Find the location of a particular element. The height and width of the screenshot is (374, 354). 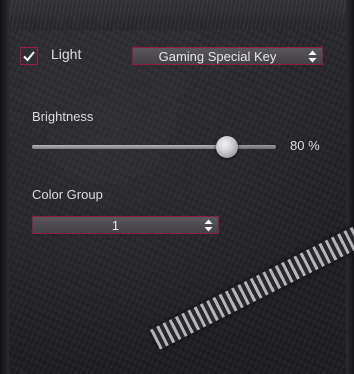

light-checkbox is located at coordinates (29, 56).